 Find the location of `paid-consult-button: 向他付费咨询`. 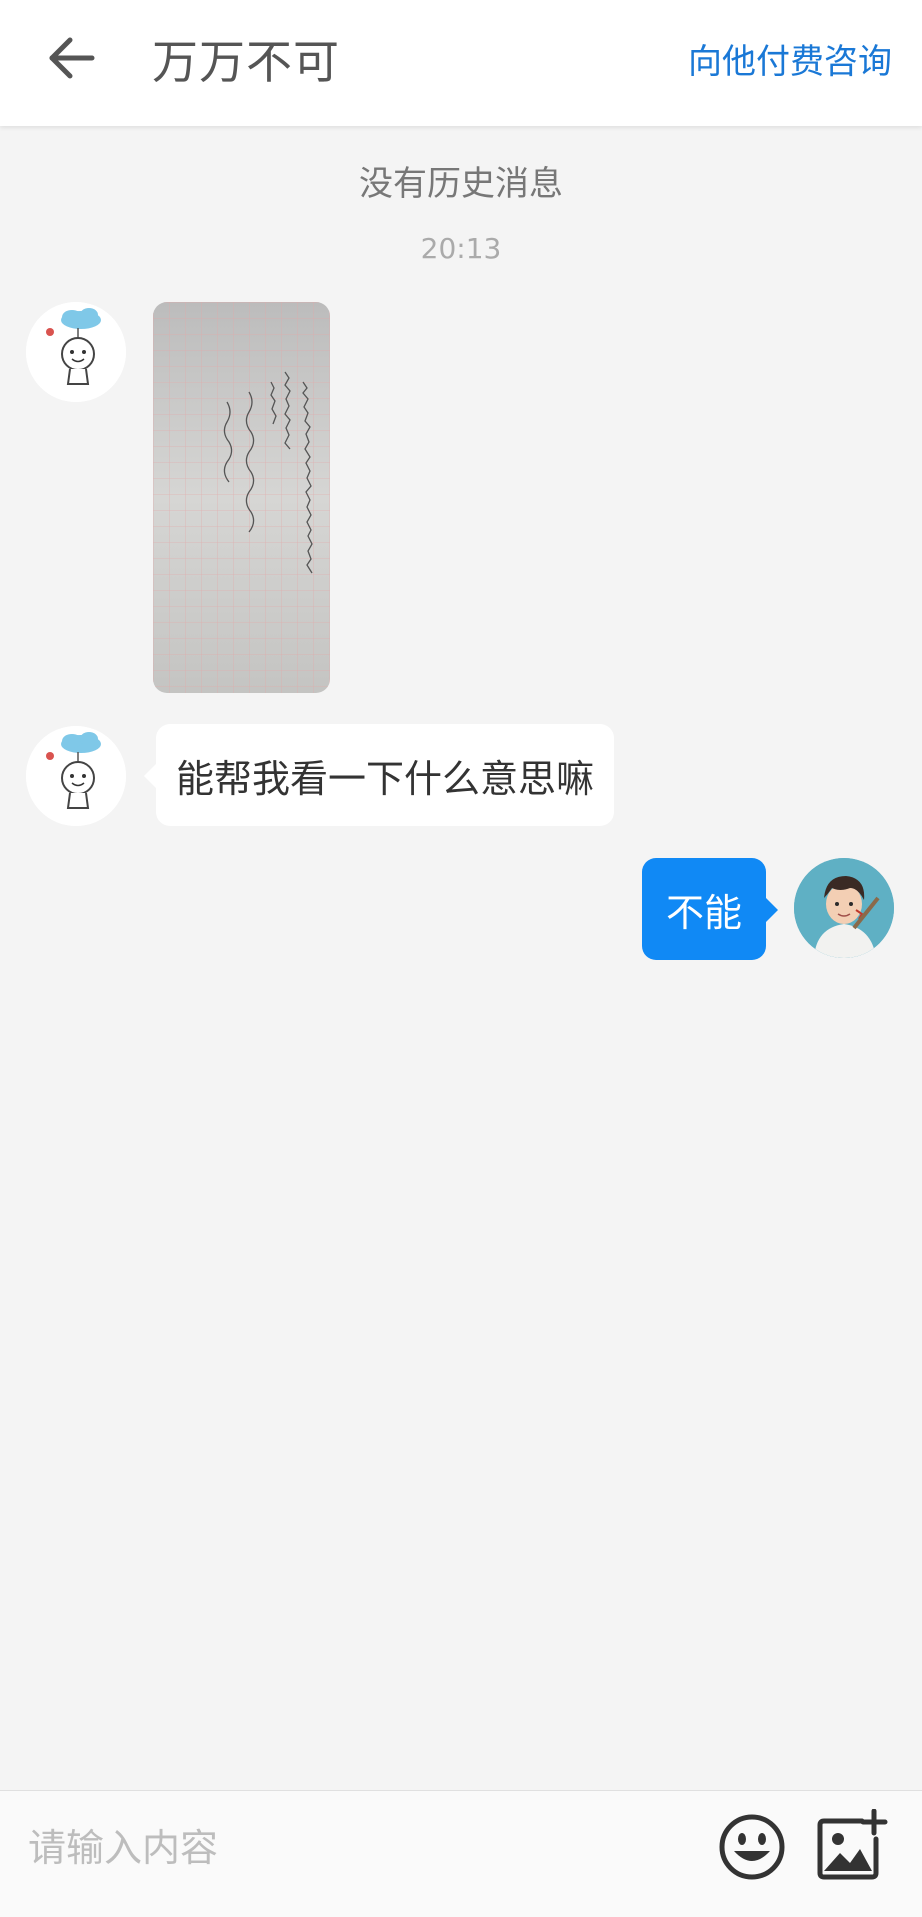

paid-consult-button: 向他付费咨询 is located at coordinates (790, 58).